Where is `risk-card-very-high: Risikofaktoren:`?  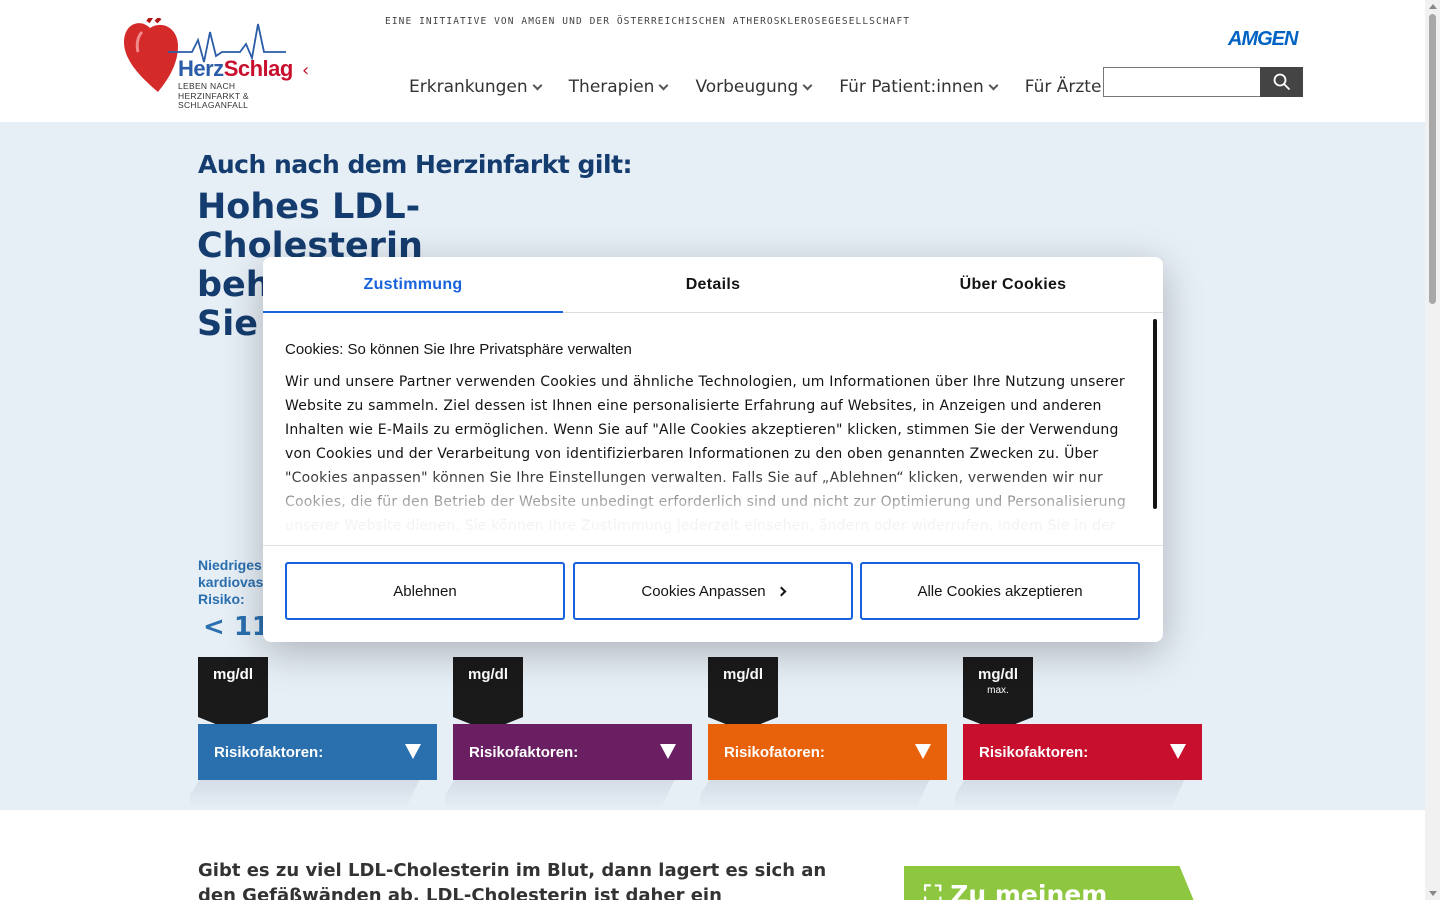 risk-card-very-high: Risikofaktoren: is located at coordinates (1082, 752).